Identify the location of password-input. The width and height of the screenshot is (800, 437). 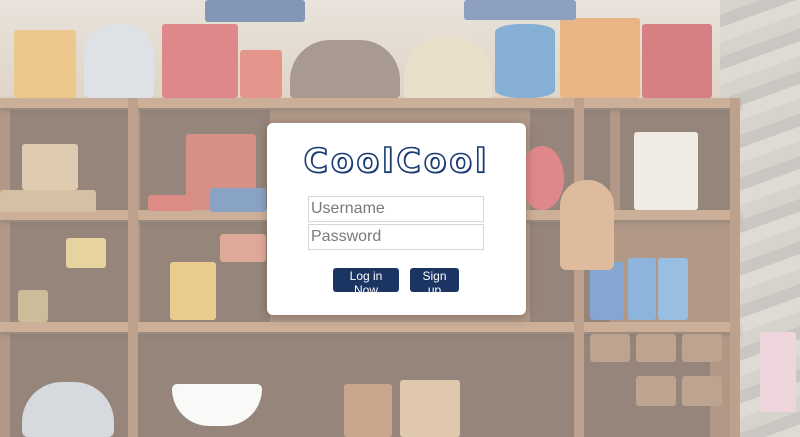
(396, 237).